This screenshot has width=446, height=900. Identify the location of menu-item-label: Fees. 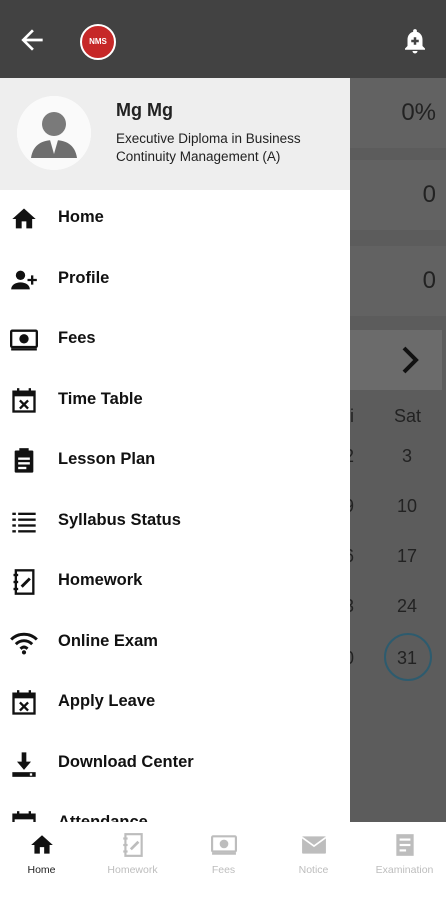
(77, 338).